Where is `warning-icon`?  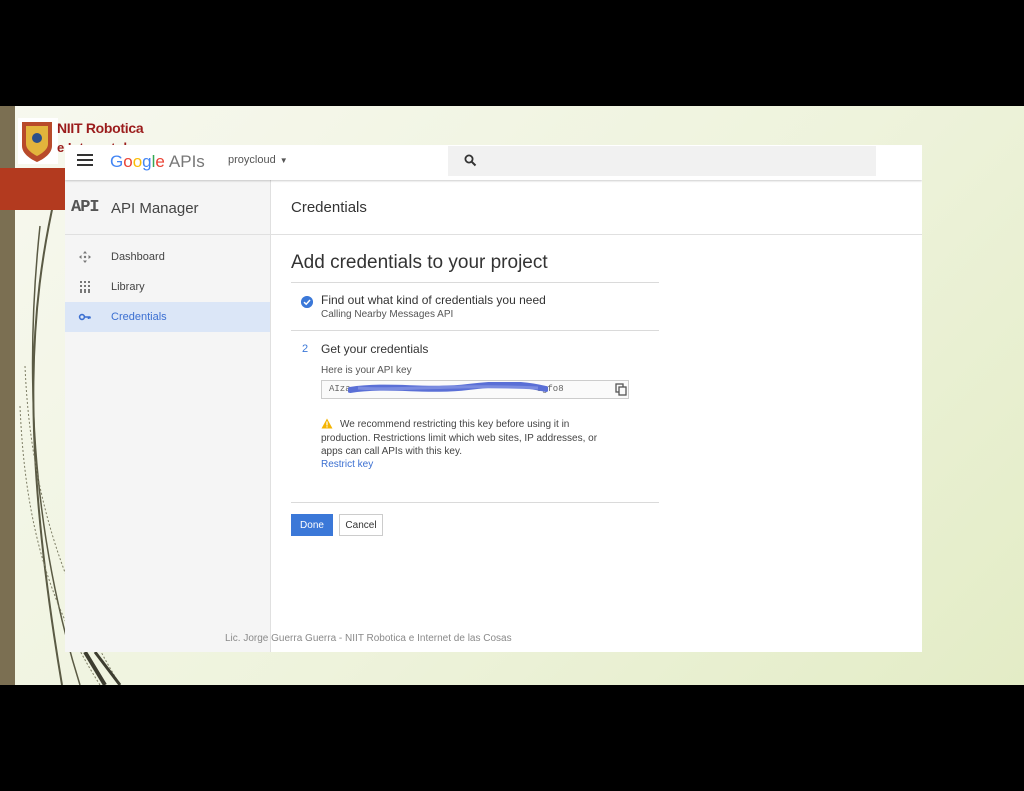
warning-icon is located at coordinates (327, 423).